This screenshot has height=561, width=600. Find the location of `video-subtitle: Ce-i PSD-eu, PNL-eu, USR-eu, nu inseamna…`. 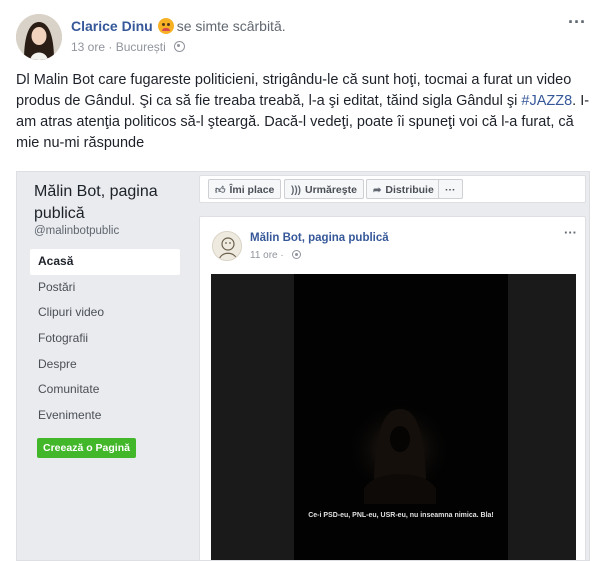

video-subtitle: Ce-i PSD-eu, PNL-eu, USR-eu, nu inseamna… is located at coordinates (401, 515).